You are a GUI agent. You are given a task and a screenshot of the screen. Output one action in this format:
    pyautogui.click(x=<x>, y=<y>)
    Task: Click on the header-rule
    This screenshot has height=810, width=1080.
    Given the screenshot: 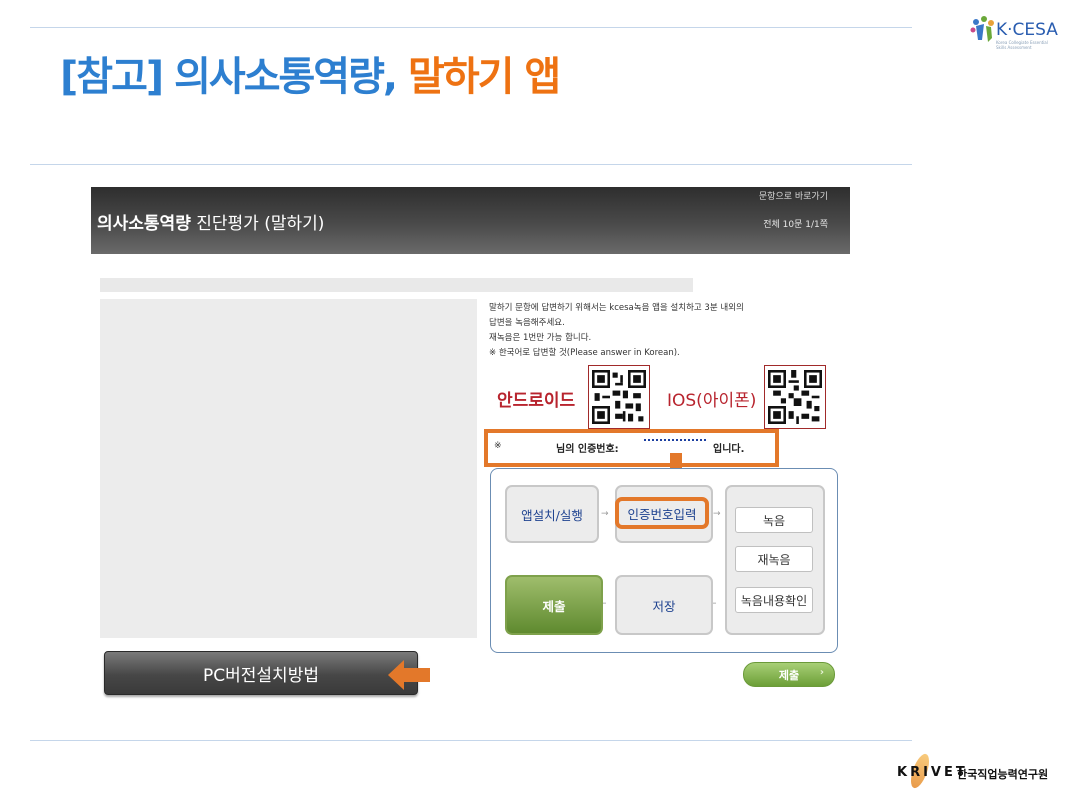 What is the action you would take?
    pyautogui.click(x=471, y=164)
    